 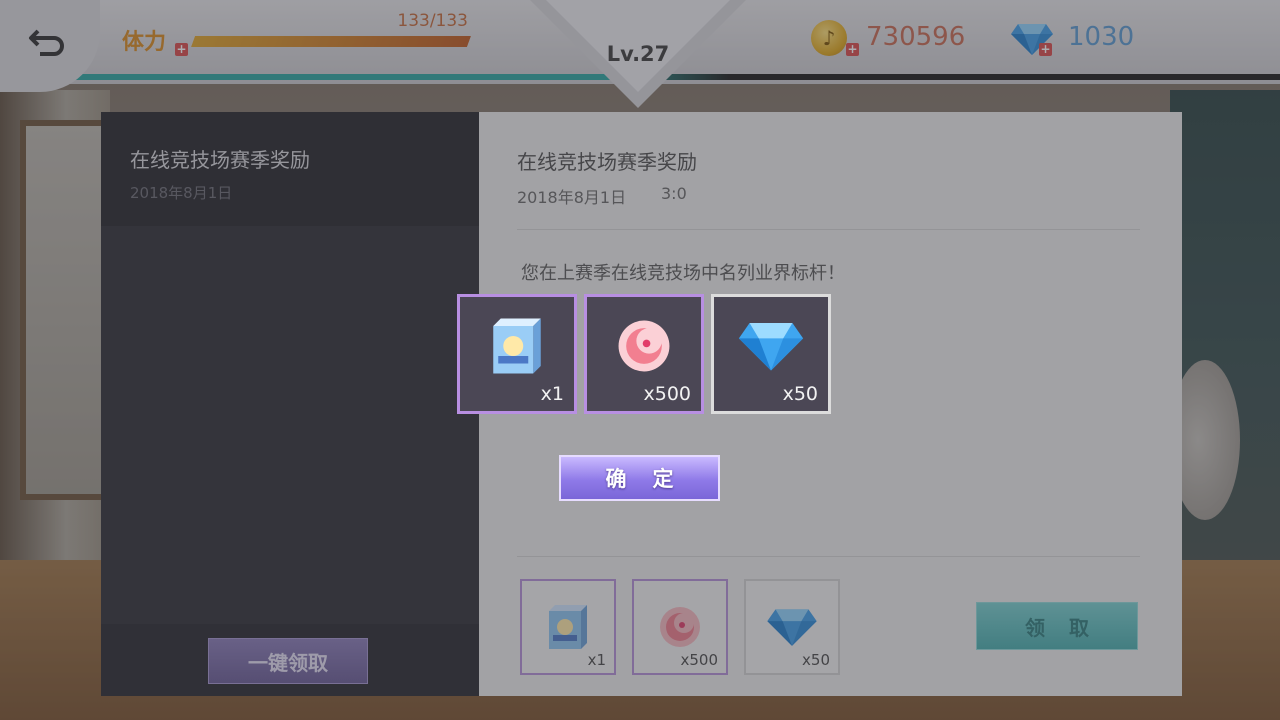 What do you see at coordinates (800, 394) in the screenshot?
I see `reward-qty: x50` at bounding box center [800, 394].